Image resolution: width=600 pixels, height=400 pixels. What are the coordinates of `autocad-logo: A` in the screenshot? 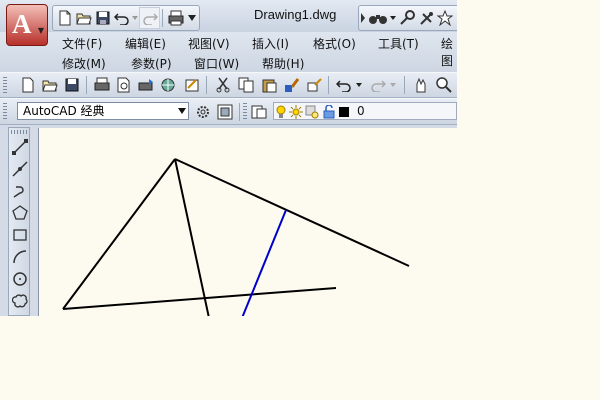 It's located at (22, 24).